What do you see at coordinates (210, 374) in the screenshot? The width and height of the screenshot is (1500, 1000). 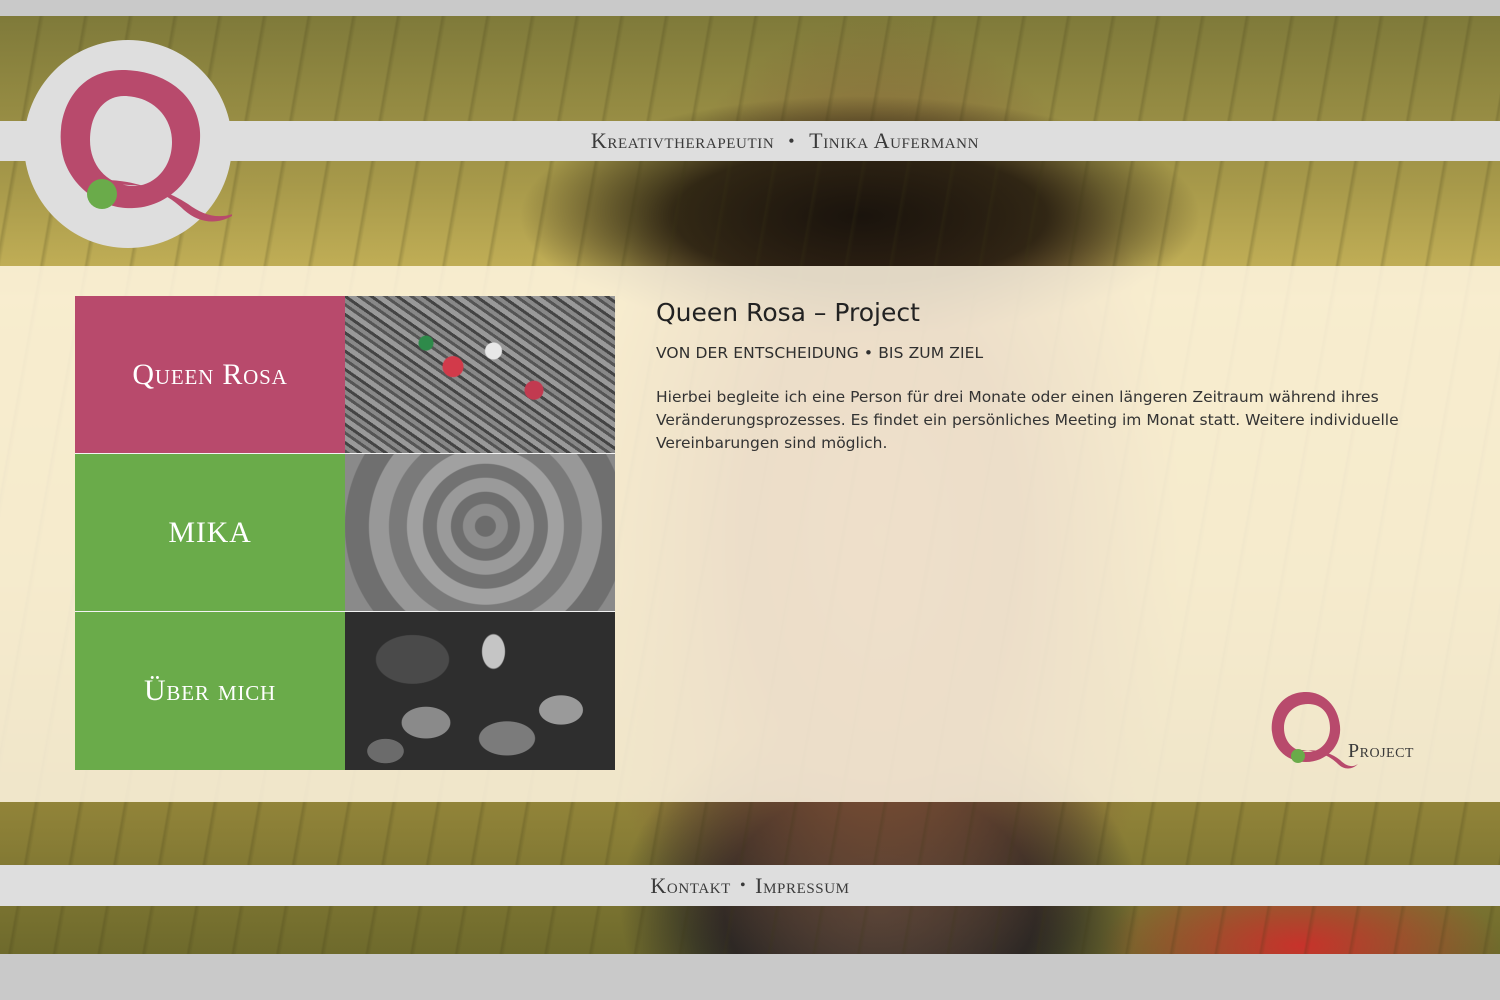 I see `tile-queen-rosa: Queen Rosa` at bounding box center [210, 374].